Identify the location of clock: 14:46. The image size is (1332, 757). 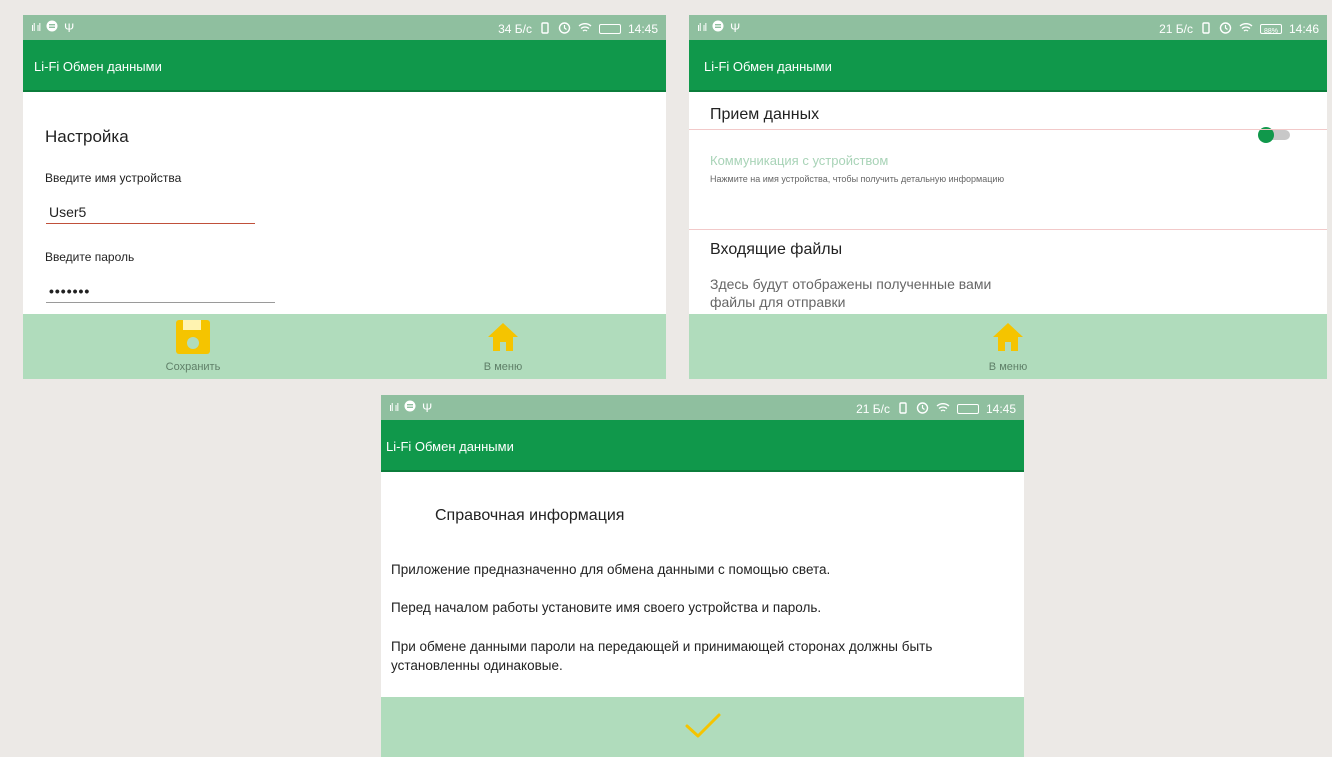
(1303, 29).